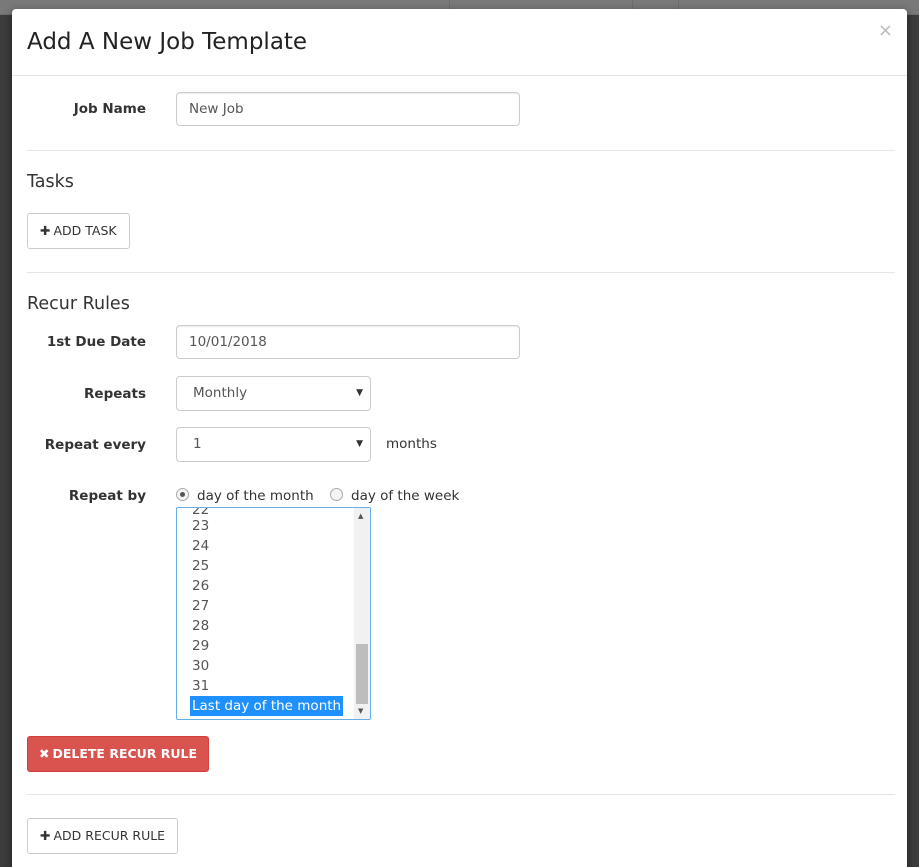 This screenshot has height=867, width=919. Describe the element at coordinates (360, 516) in the screenshot. I see `scroll-up-icon: ▲` at that location.